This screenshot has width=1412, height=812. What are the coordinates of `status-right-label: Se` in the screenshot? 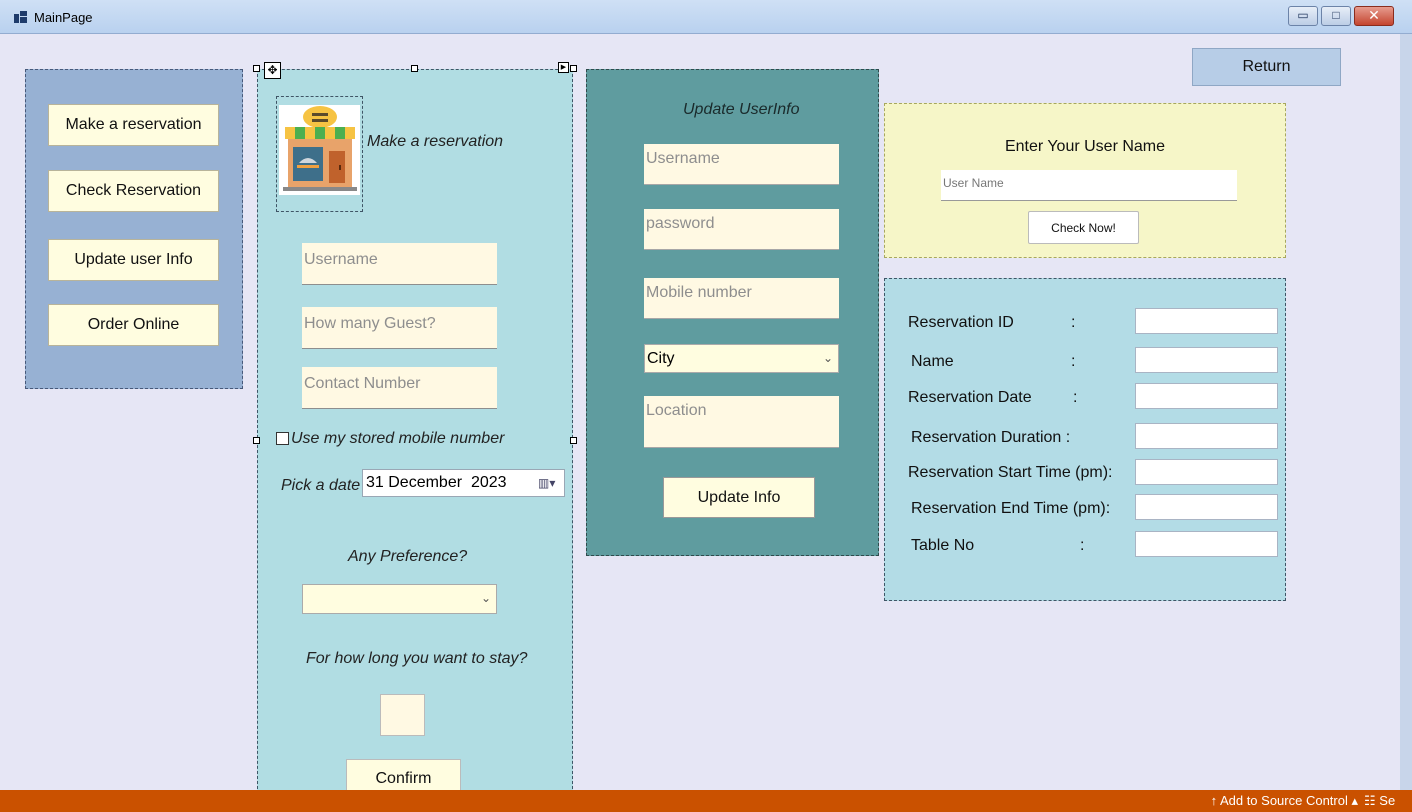 It's located at (1387, 800).